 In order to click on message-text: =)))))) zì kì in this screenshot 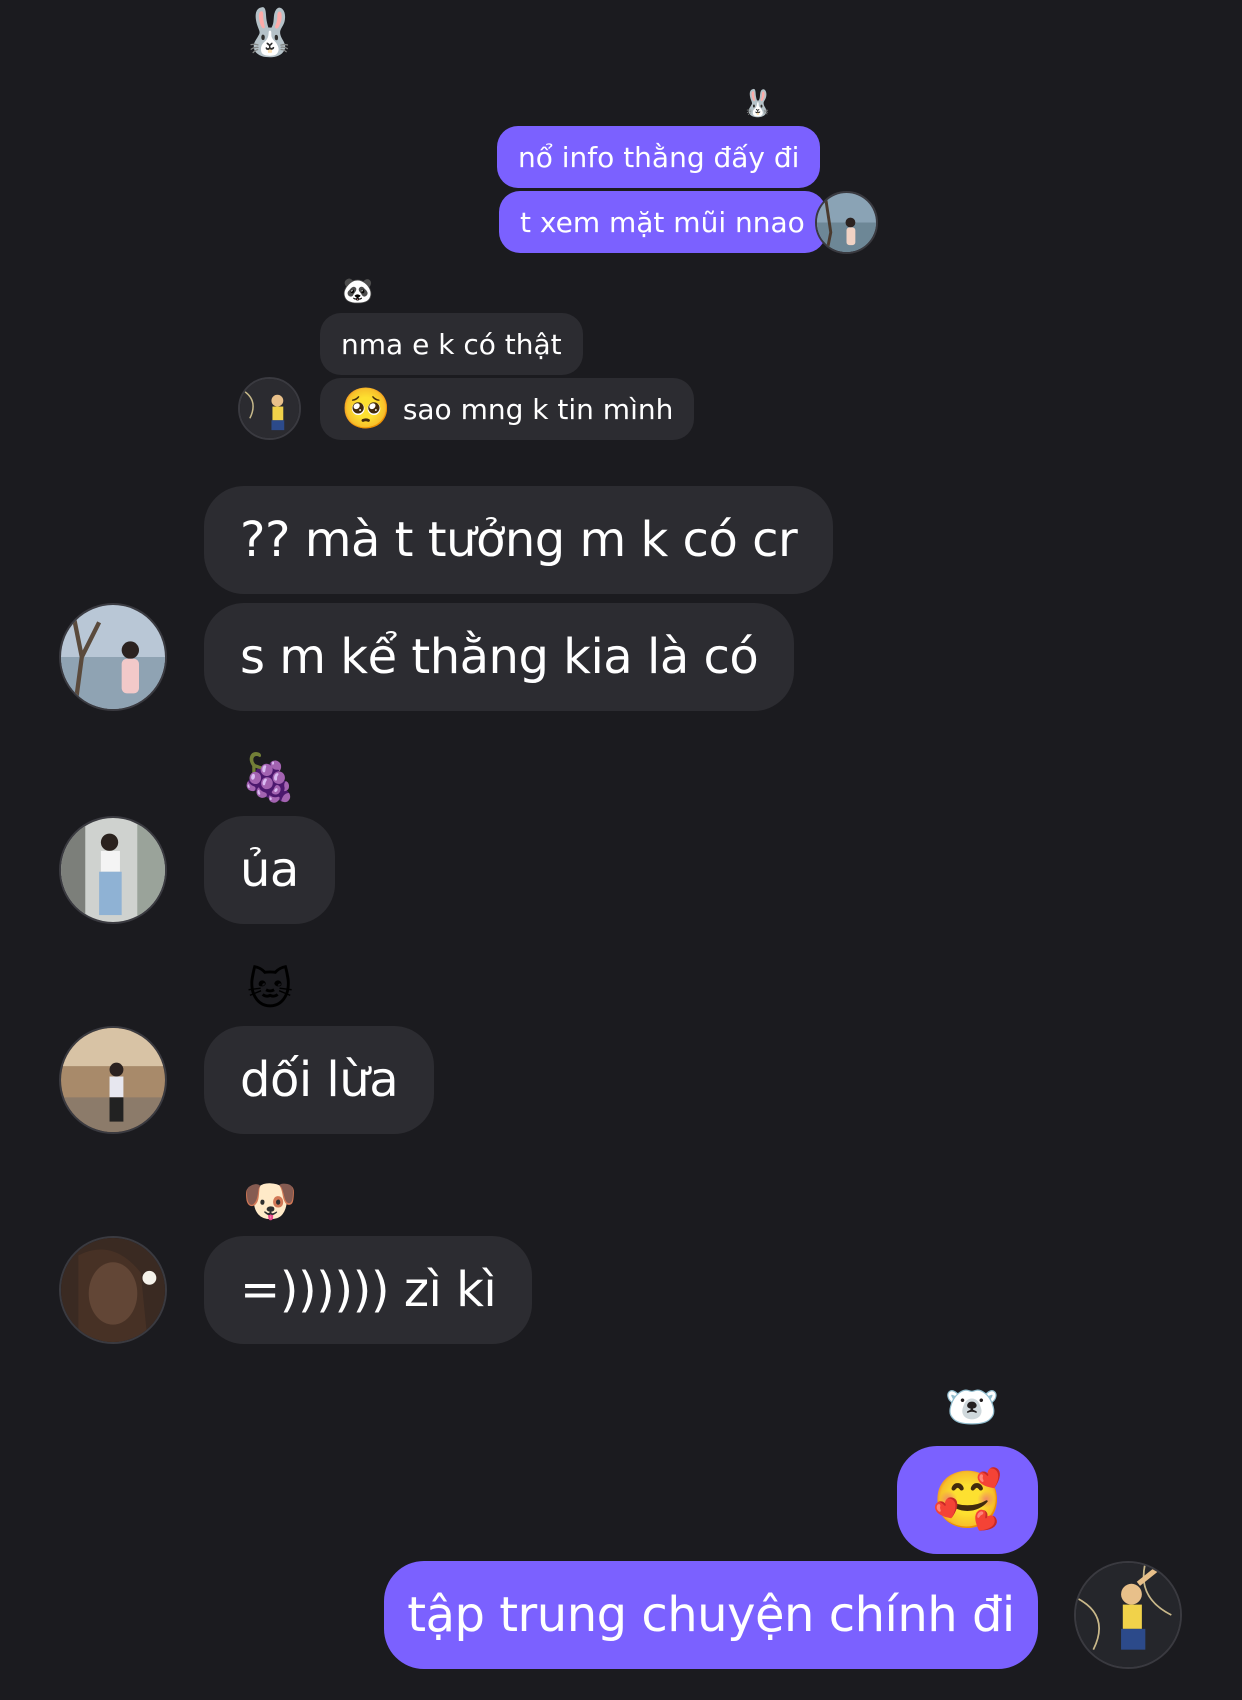, I will do `click(368, 1290)`.